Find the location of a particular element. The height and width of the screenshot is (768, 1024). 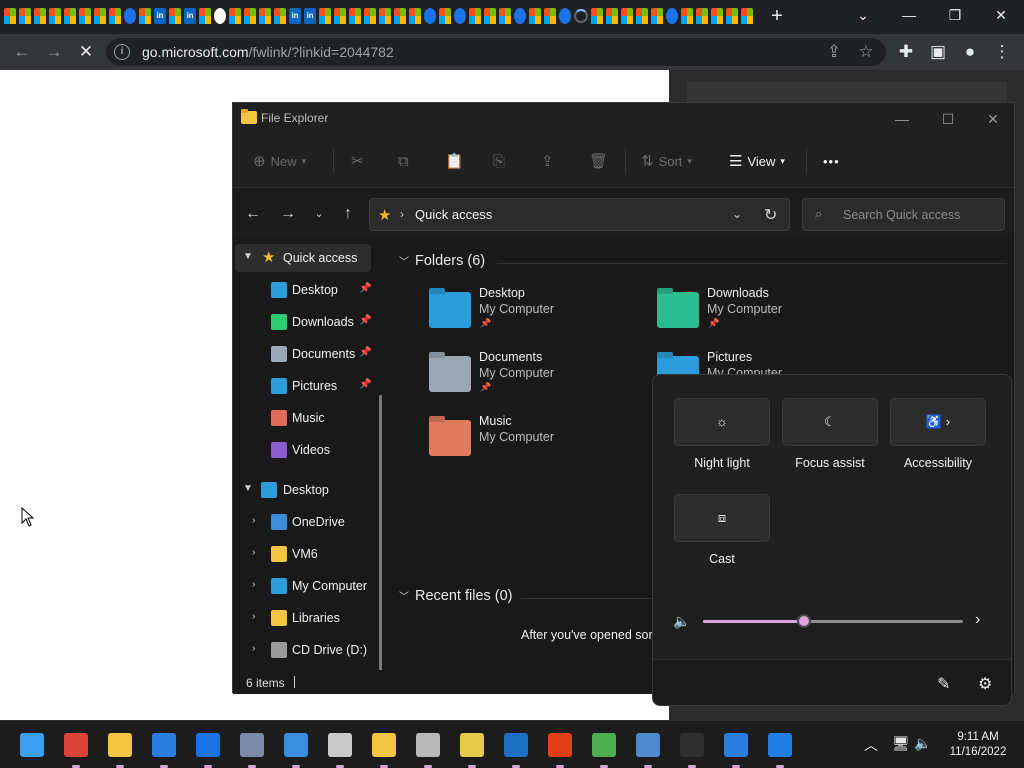

folder-tile: Desktop My Computer 📌 is located at coordinates (539, 316).